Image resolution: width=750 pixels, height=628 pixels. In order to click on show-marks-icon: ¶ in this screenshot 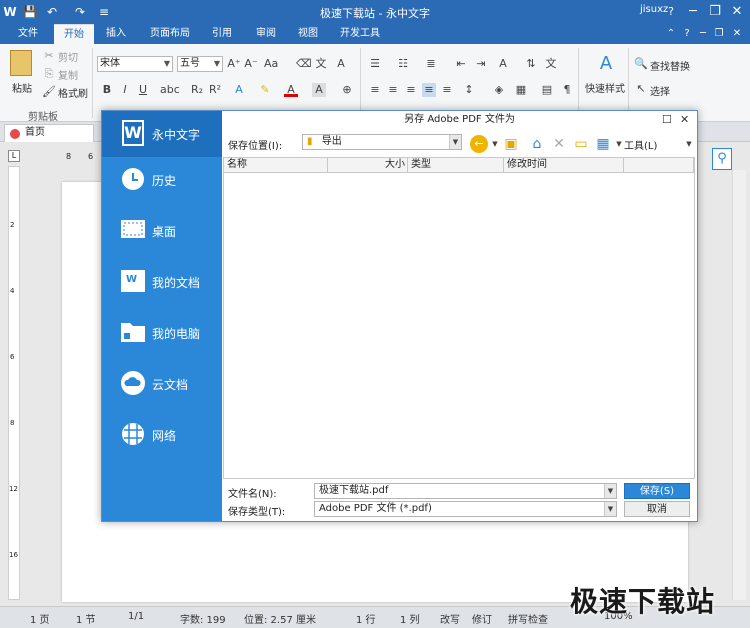, I will do `click(567, 90)`.